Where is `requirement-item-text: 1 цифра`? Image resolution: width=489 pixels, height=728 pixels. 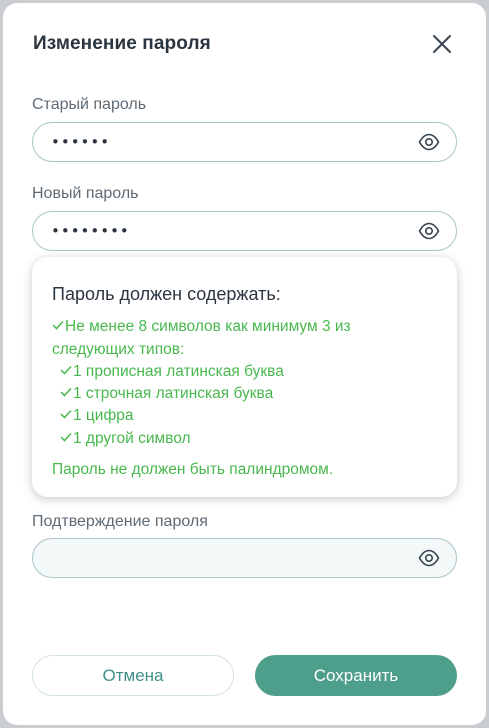
requirement-item-text: 1 цифра is located at coordinates (103, 415).